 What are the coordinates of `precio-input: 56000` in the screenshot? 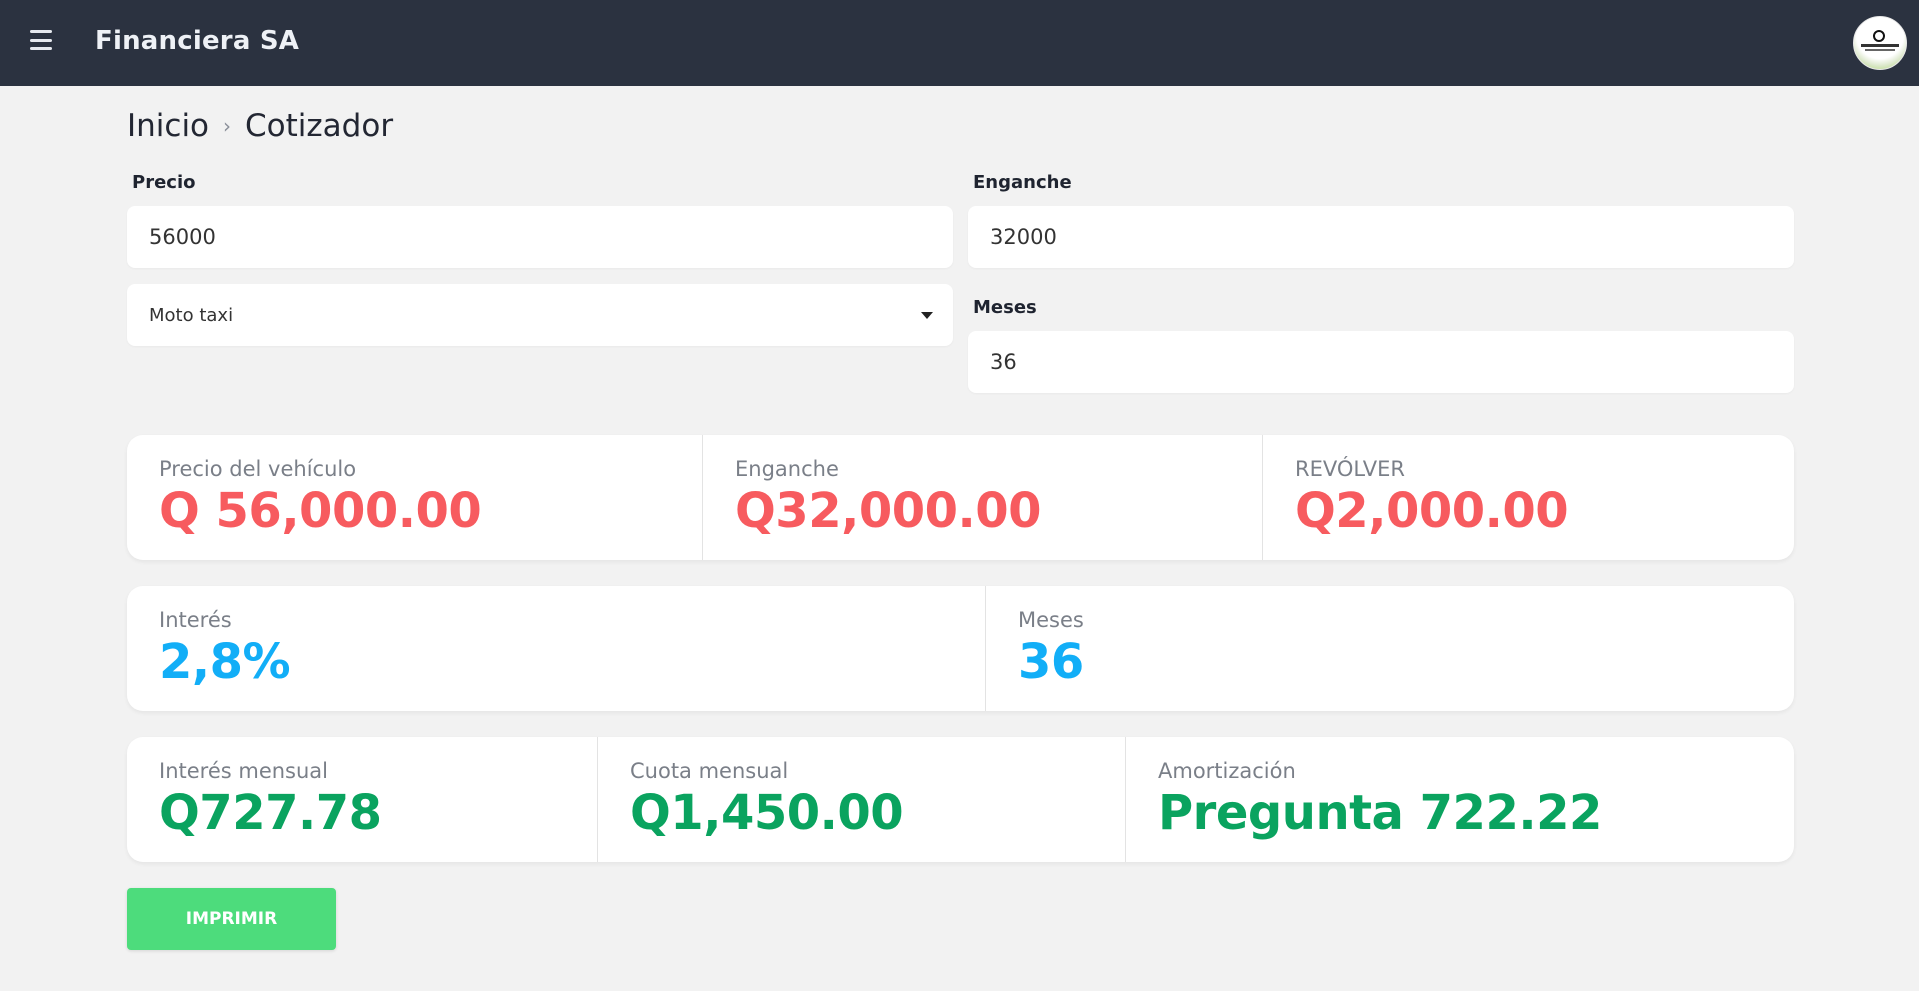 It's located at (540, 237).